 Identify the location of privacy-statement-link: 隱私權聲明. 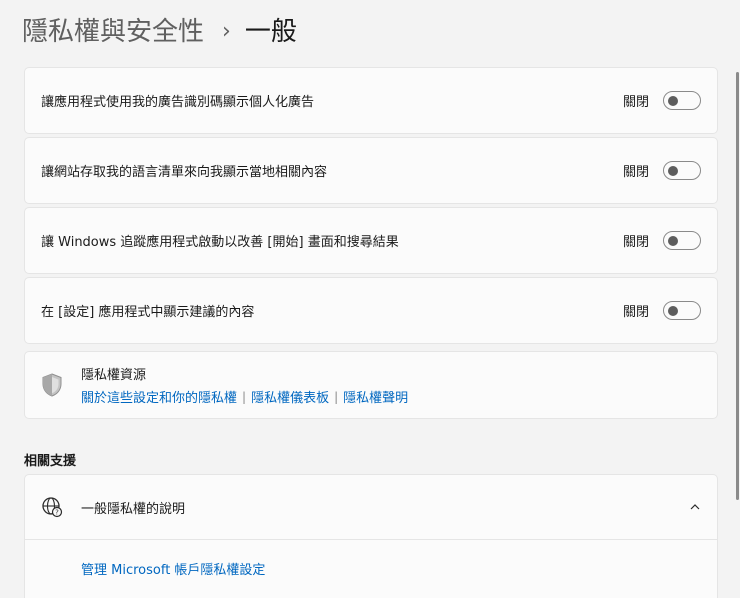
(375, 396).